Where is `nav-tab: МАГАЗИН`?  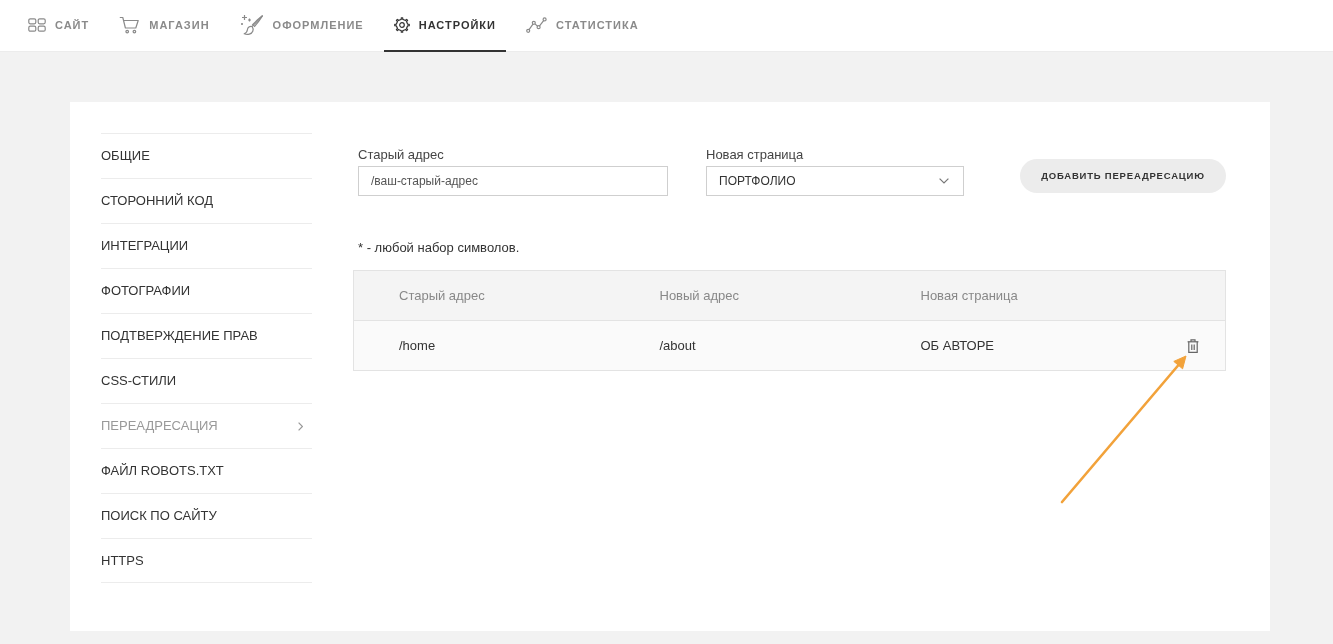
nav-tab: МАГАЗИН is located at coordinates (164, 26).